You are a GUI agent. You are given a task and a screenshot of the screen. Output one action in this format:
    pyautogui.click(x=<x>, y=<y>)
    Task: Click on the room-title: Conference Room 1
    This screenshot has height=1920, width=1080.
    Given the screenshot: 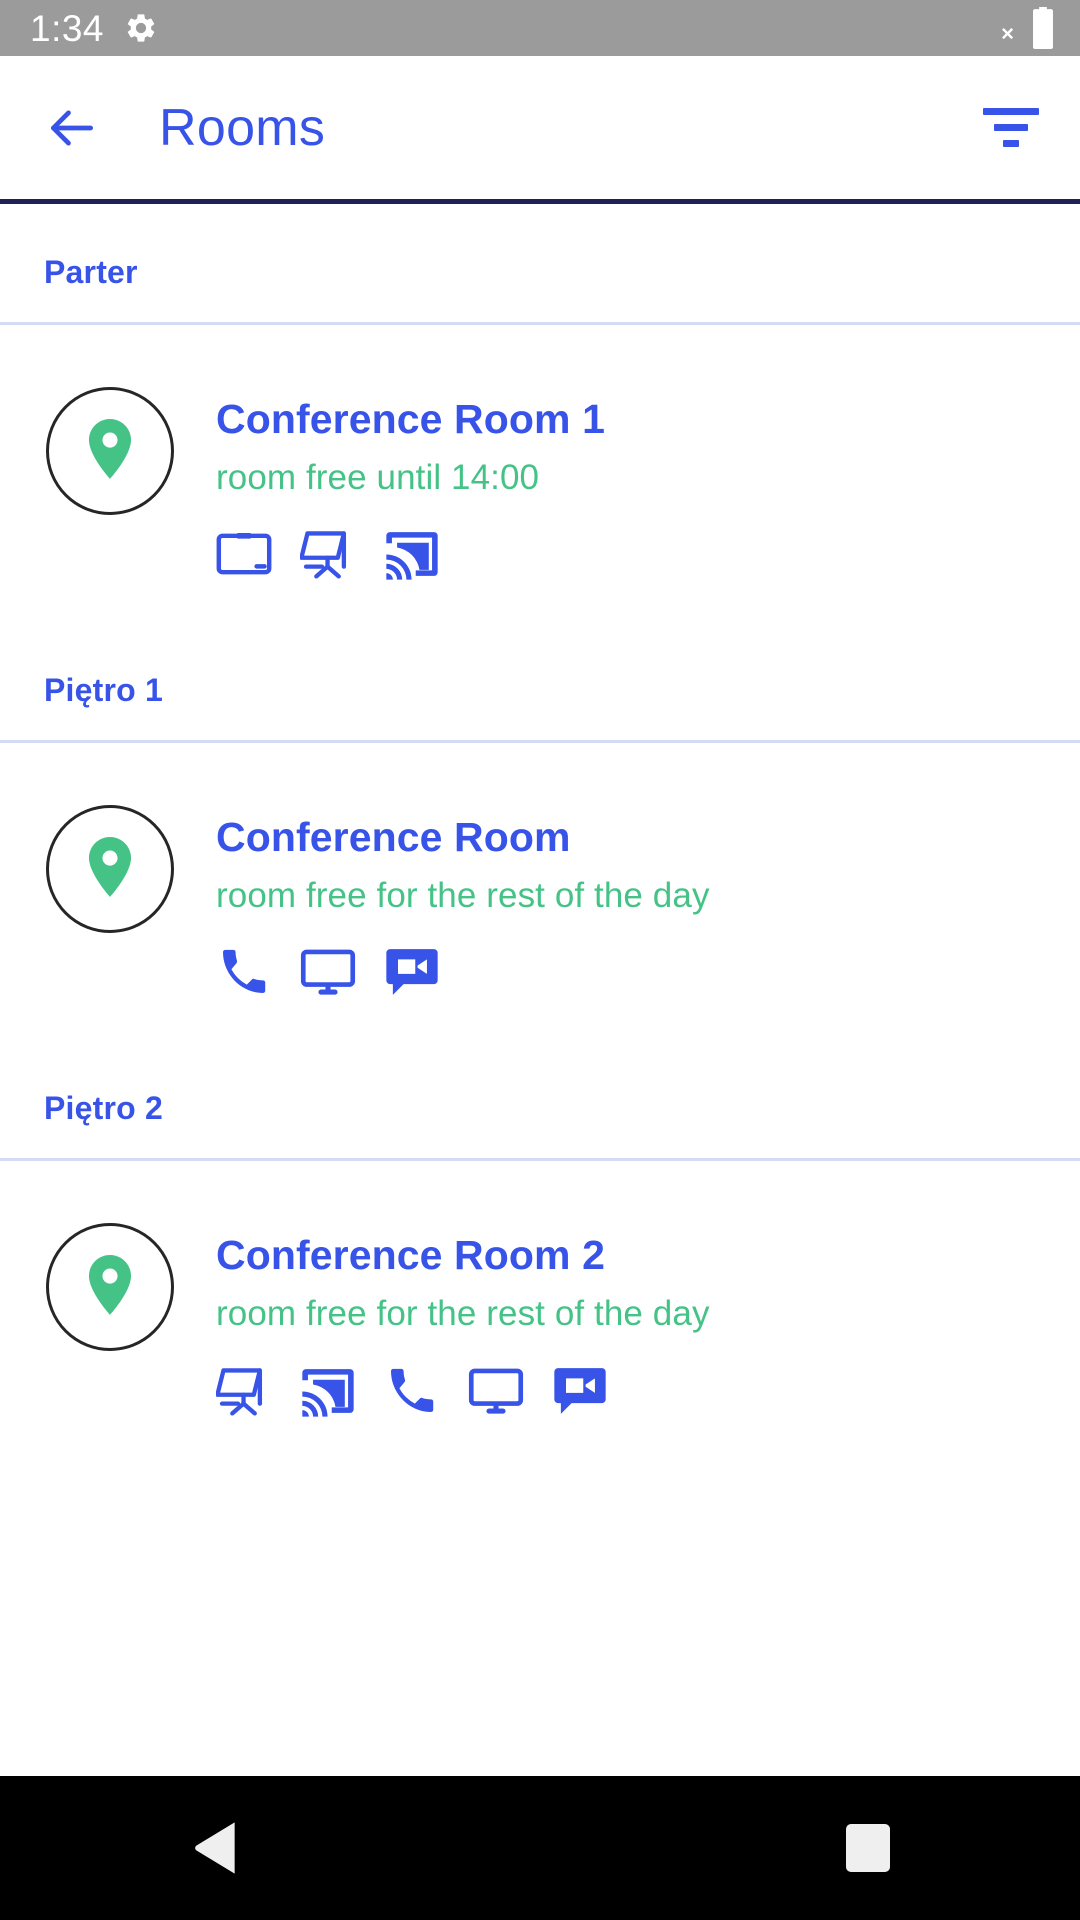 What is the action you would take?
    pyautogui.click(x=410, y=419)
    